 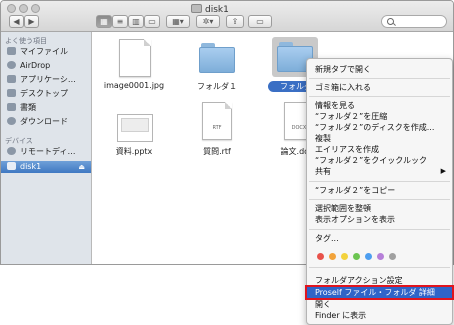 I want to click on menu-item-duplicate: 複製, so click(x=379, y=138).